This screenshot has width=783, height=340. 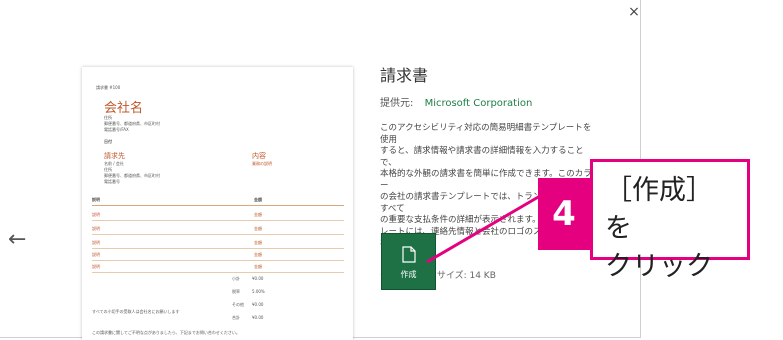 I want to click on content-label: 内容, so click(x=259, y=156).